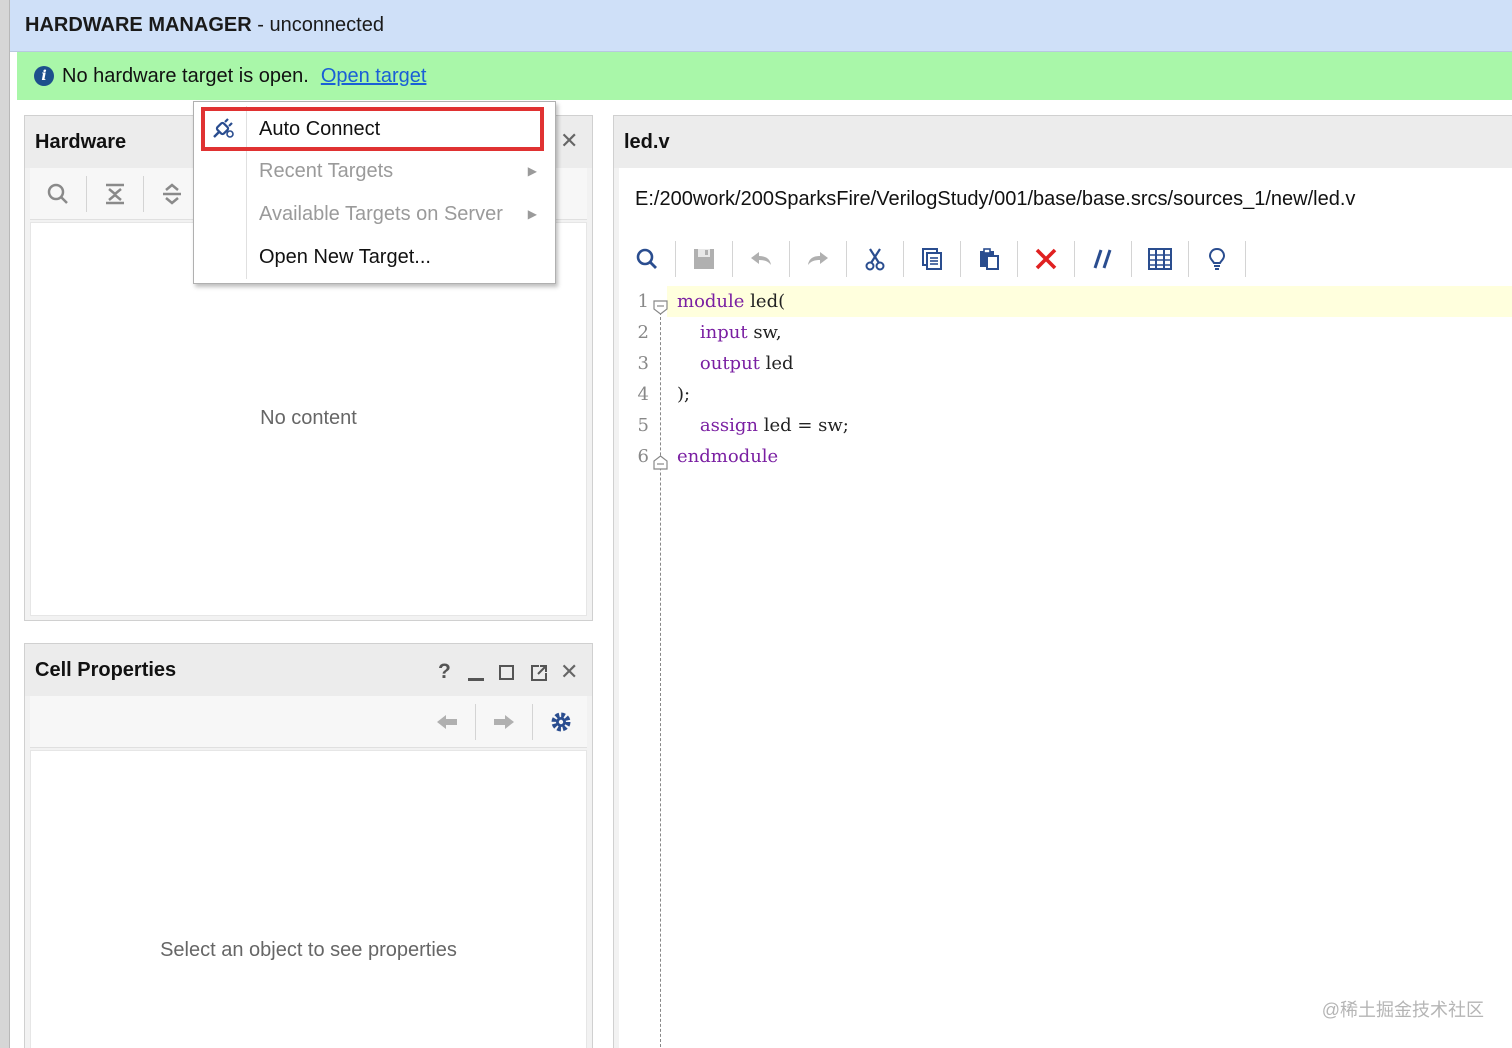 The width and height of the screenshot is (1512, 1048). Describe the element at coordinates (81, 141) in the screenshot. I see `hardware-panel-title: Hardware` at that location.